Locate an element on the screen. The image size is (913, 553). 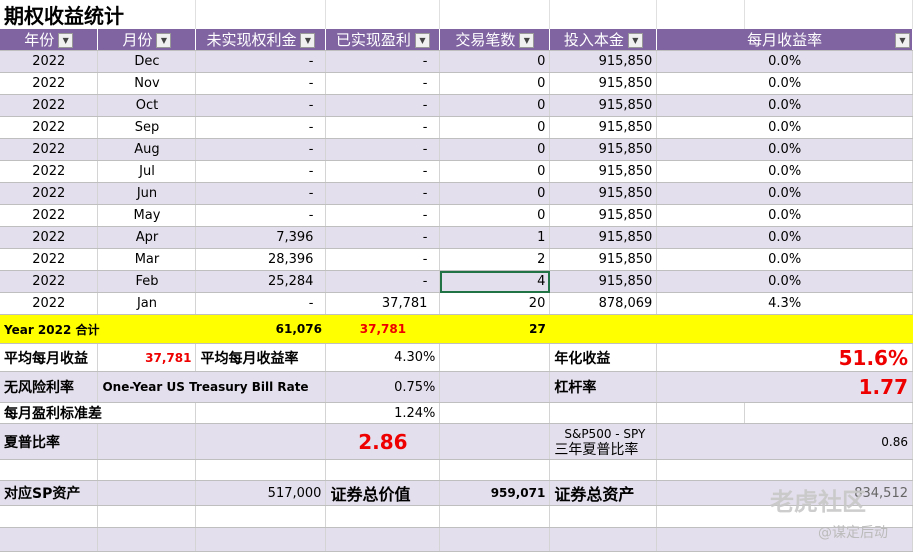
column-header-1: 月份 ▼ is located at coordinates (147, 40).